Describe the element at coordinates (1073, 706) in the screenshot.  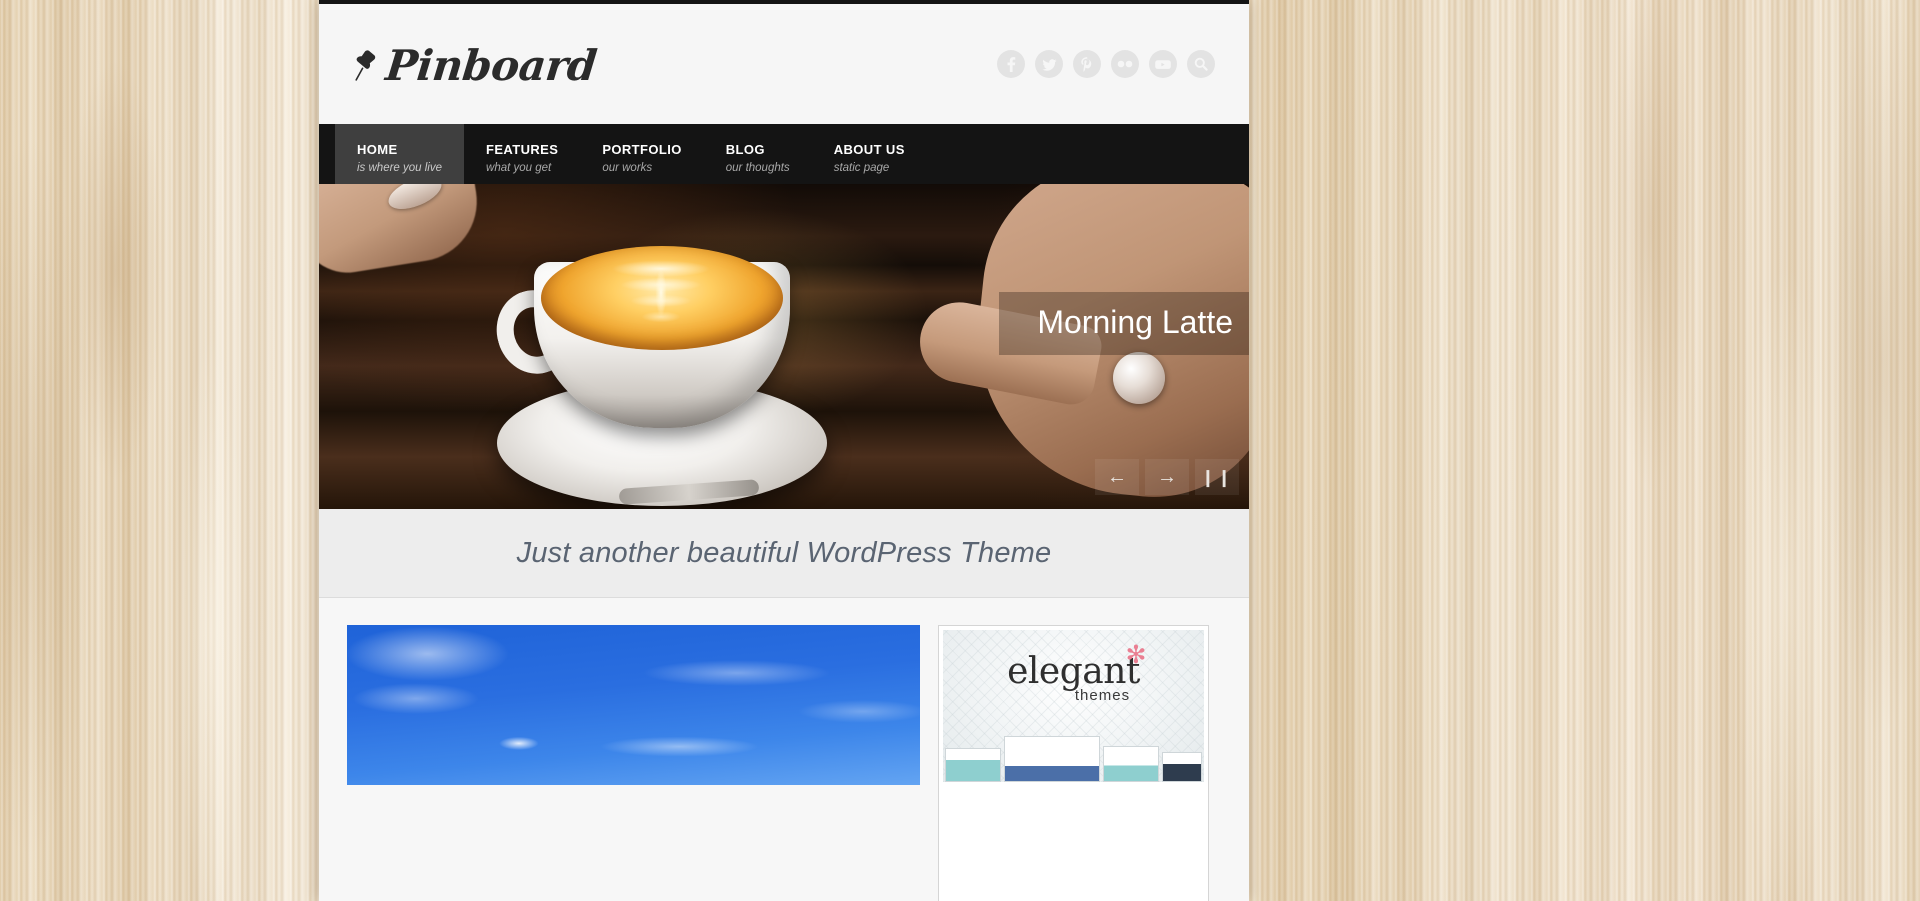
I see `promo-card-image: elegant ✻ themes` at that location.